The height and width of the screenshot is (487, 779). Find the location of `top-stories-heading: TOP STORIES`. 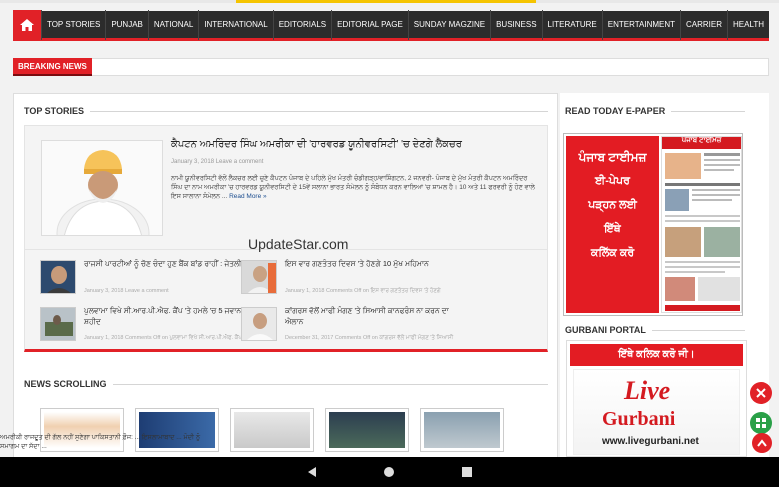

top-stories-heading: TOP STORIES is located at coordinates (286, 111).